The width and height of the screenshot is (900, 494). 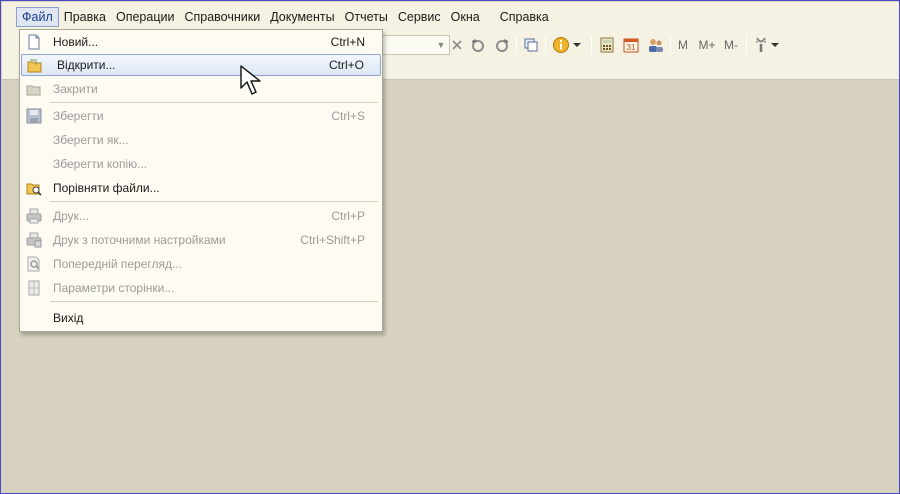 What do you see at coordinates (416, 45) in the screenshot?
I see `search-combo: ▼` at bounding box center [416, 45].